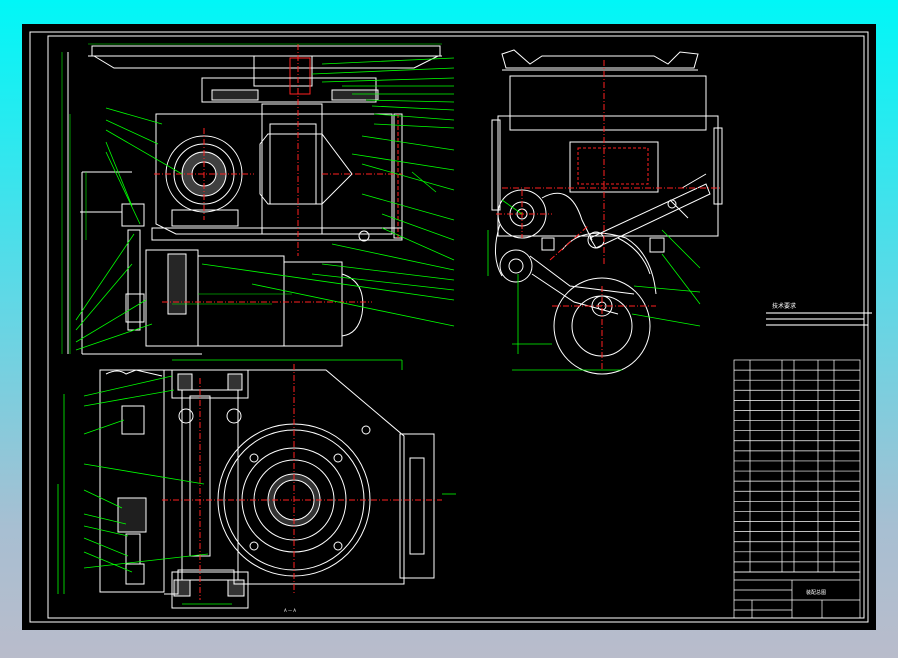 This screenshot has width=898, height=658. I want to click on parts-list, so click(797, 466).